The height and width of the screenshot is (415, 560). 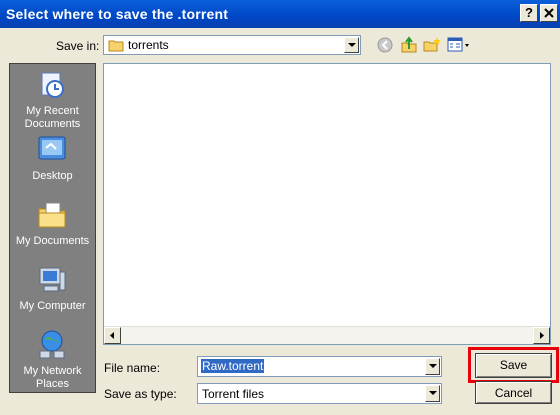 I want to click on close-icon, so click(x=549, y=13).